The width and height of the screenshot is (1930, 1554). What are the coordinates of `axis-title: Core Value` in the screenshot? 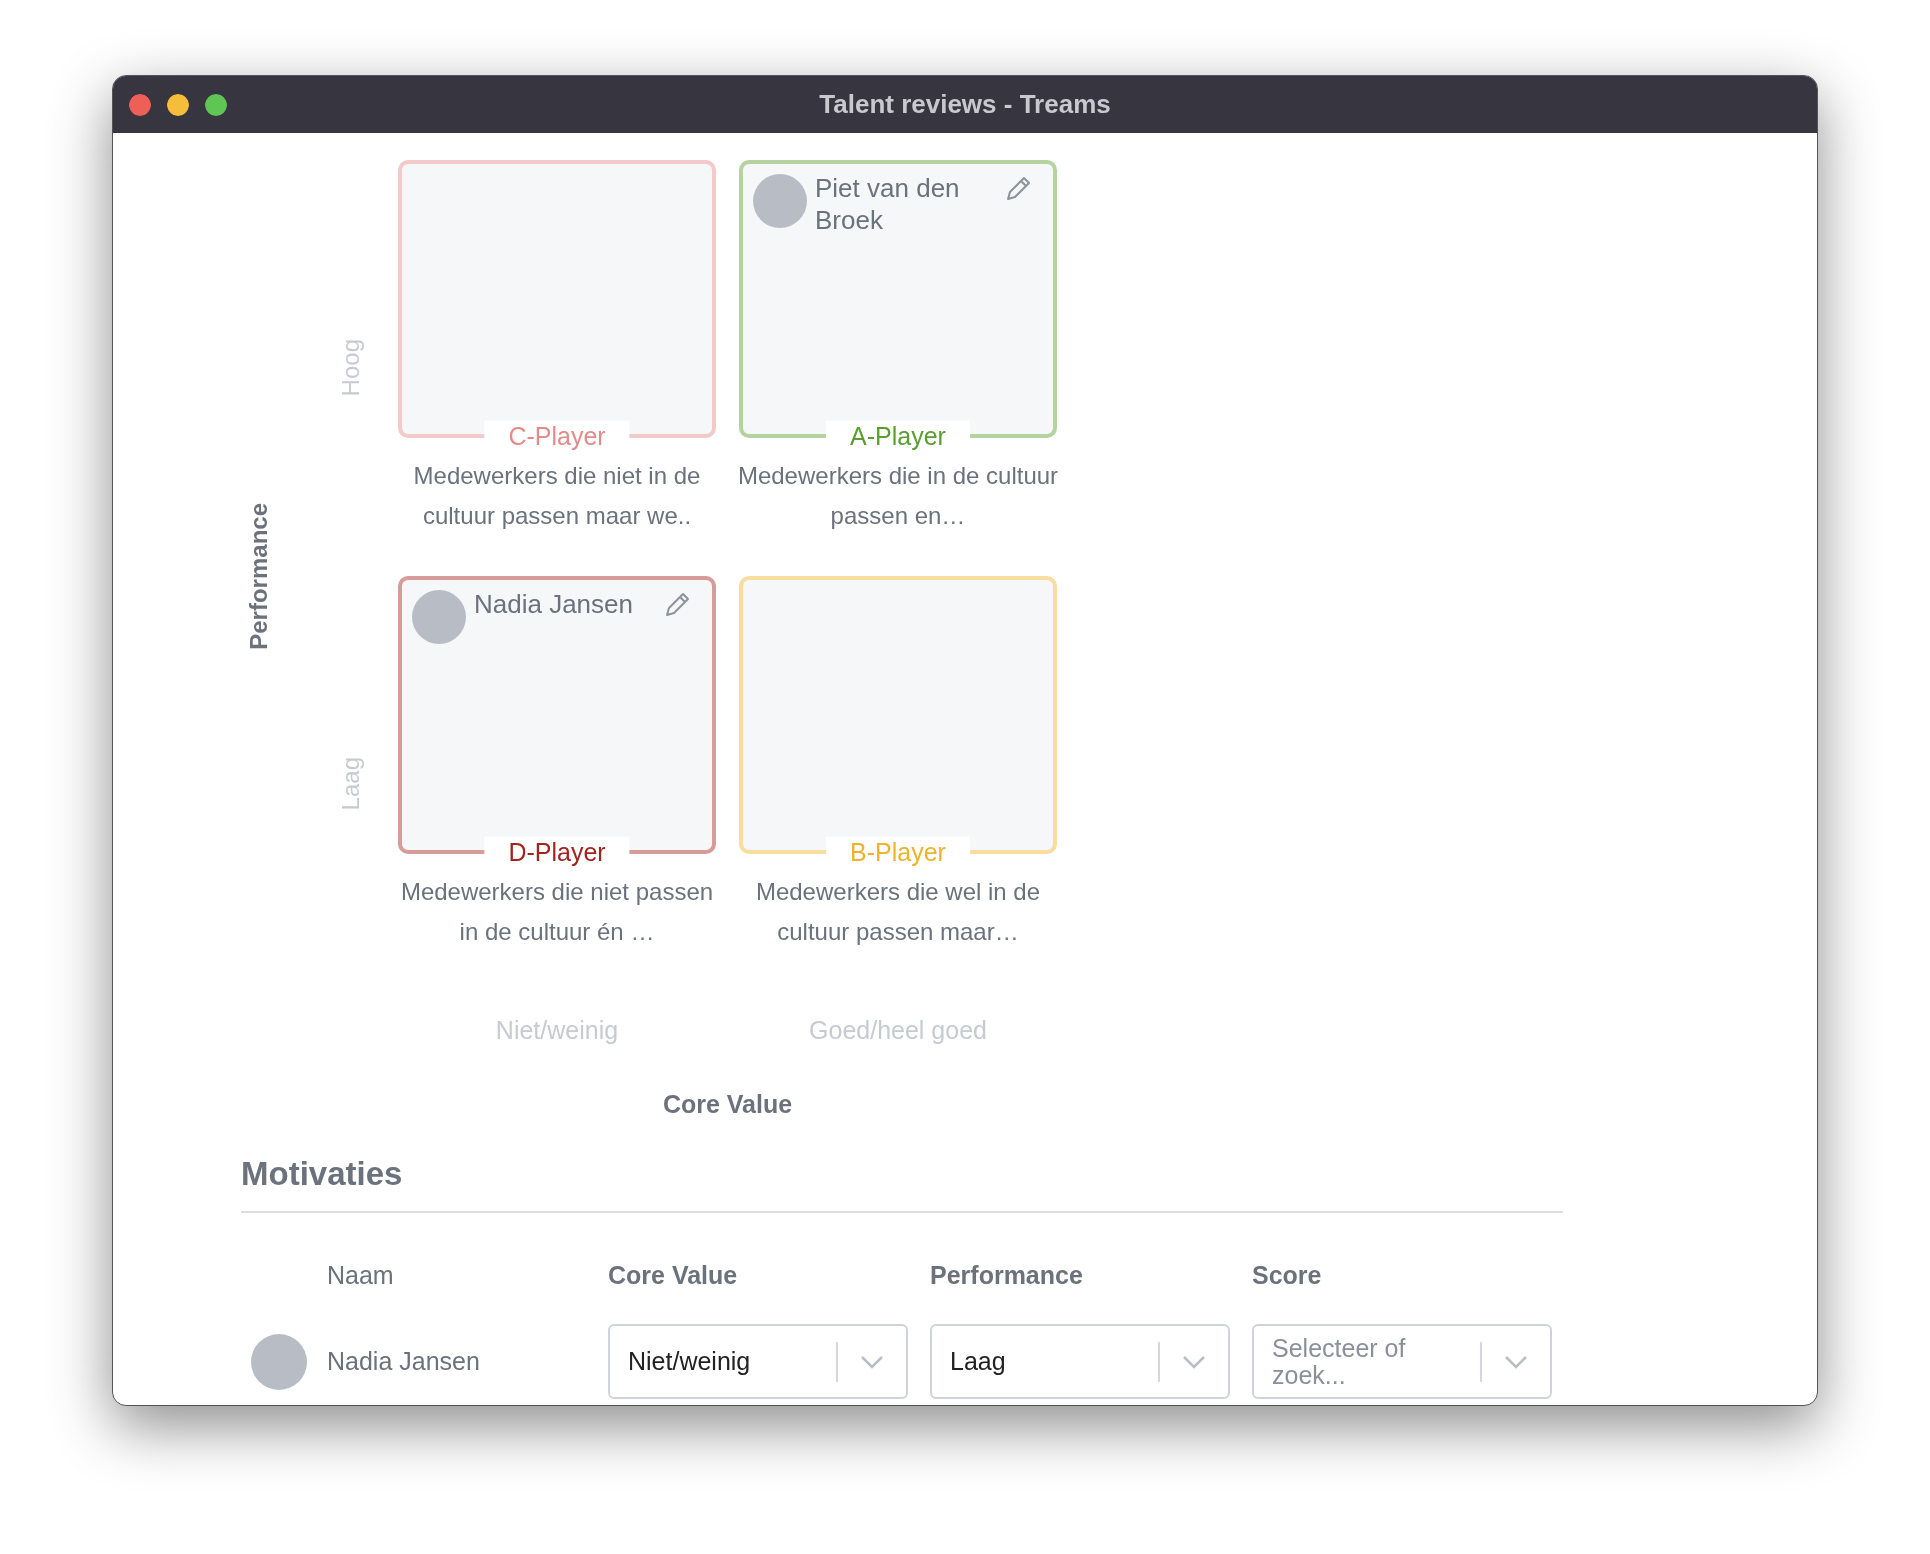 It's located at (727, 1103).